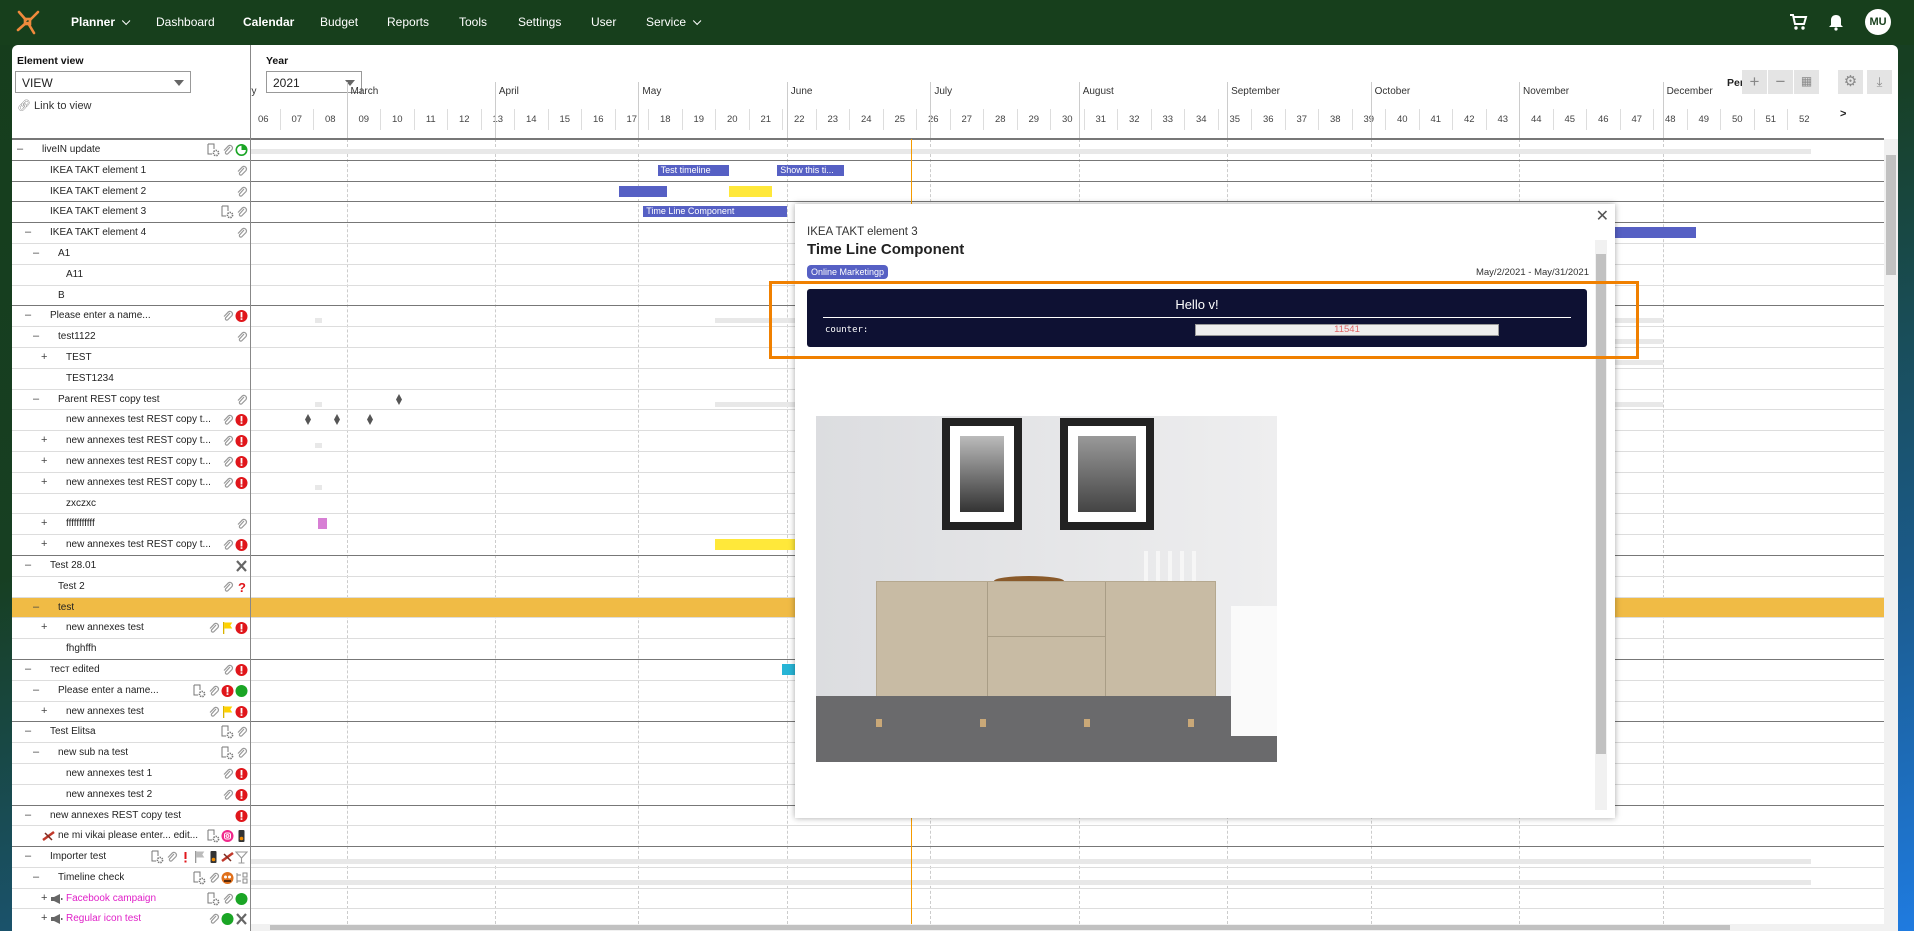 This screenshot has width=1914, height=931. I want to click on exclaim-icon, so click(185, 857).